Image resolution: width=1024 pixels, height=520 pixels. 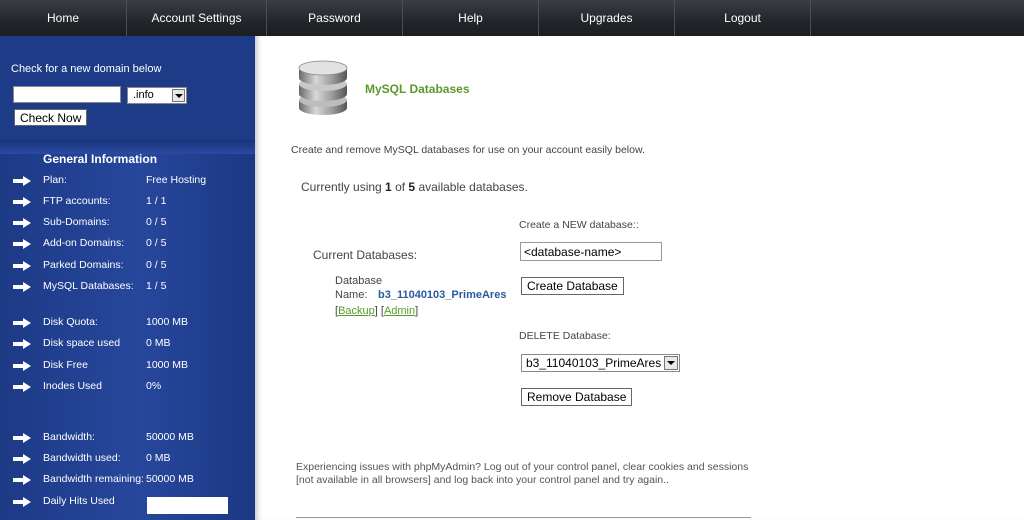 I want to click on info-label: FTP accounts:, so click(x=77, y=201).